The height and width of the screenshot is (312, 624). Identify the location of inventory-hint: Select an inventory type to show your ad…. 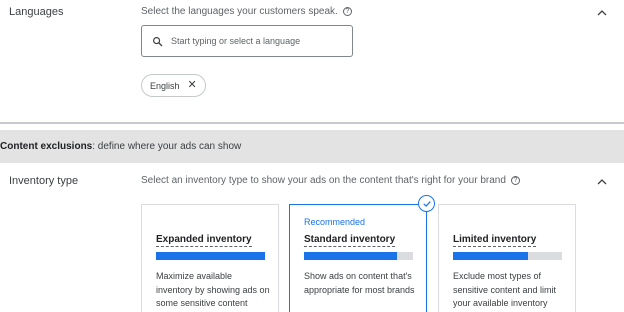
(330, 180).